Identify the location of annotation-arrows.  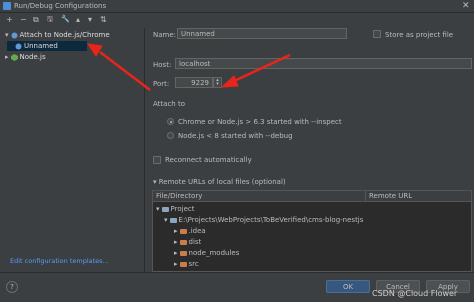
(188, 67).